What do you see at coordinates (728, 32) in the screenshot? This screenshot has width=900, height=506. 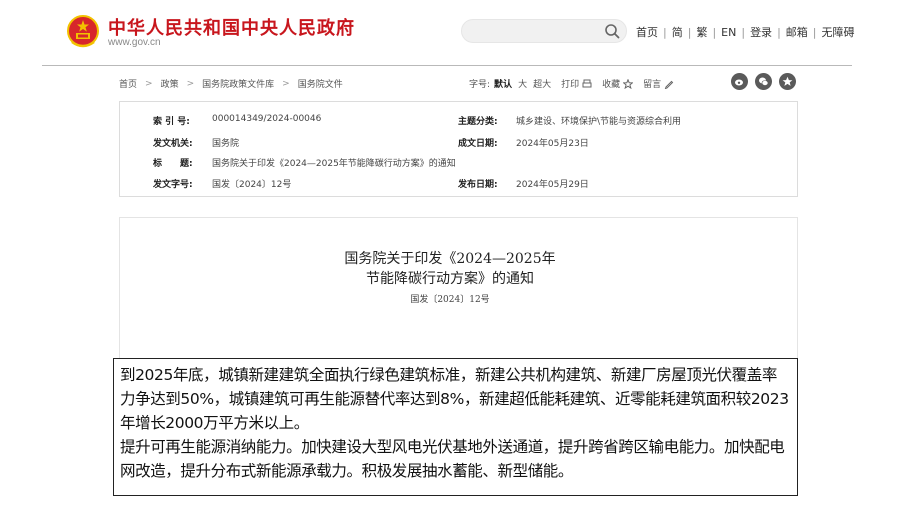 I see `nav-english: EN` at bounding box center [728, 32].